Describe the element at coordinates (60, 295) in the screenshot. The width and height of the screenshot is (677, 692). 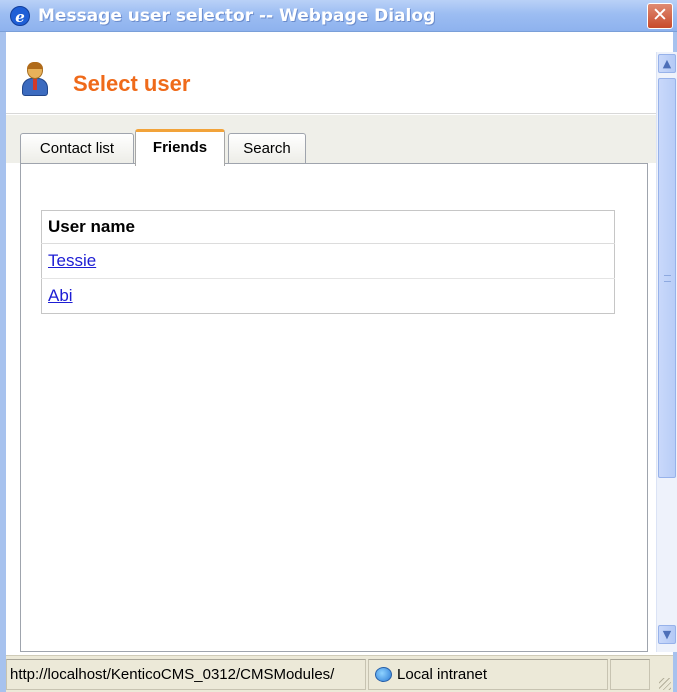
I see `user-link-abi: Abi` at that location.